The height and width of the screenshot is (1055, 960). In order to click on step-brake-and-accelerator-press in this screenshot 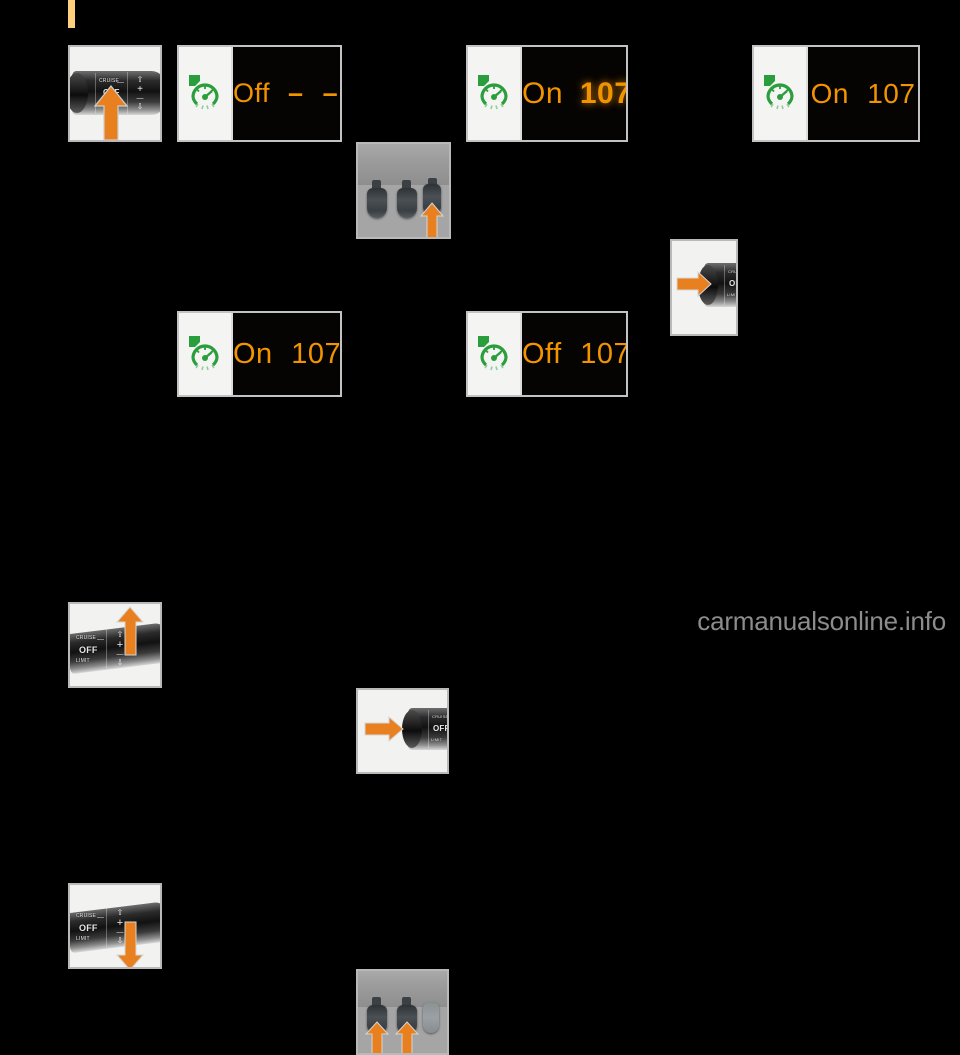, I will do `click(402, 1012)`.